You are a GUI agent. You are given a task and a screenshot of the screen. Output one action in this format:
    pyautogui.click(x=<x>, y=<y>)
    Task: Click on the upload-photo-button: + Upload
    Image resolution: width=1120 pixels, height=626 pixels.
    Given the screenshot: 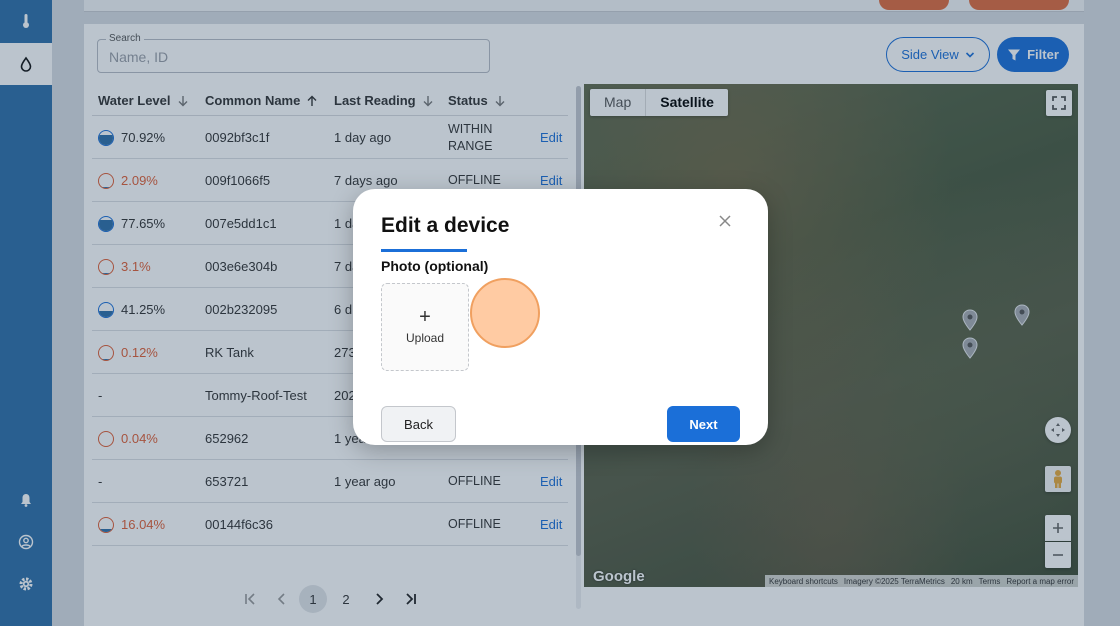 What is the action you would take?
    pyautogui.click(x=425, y=327)
    